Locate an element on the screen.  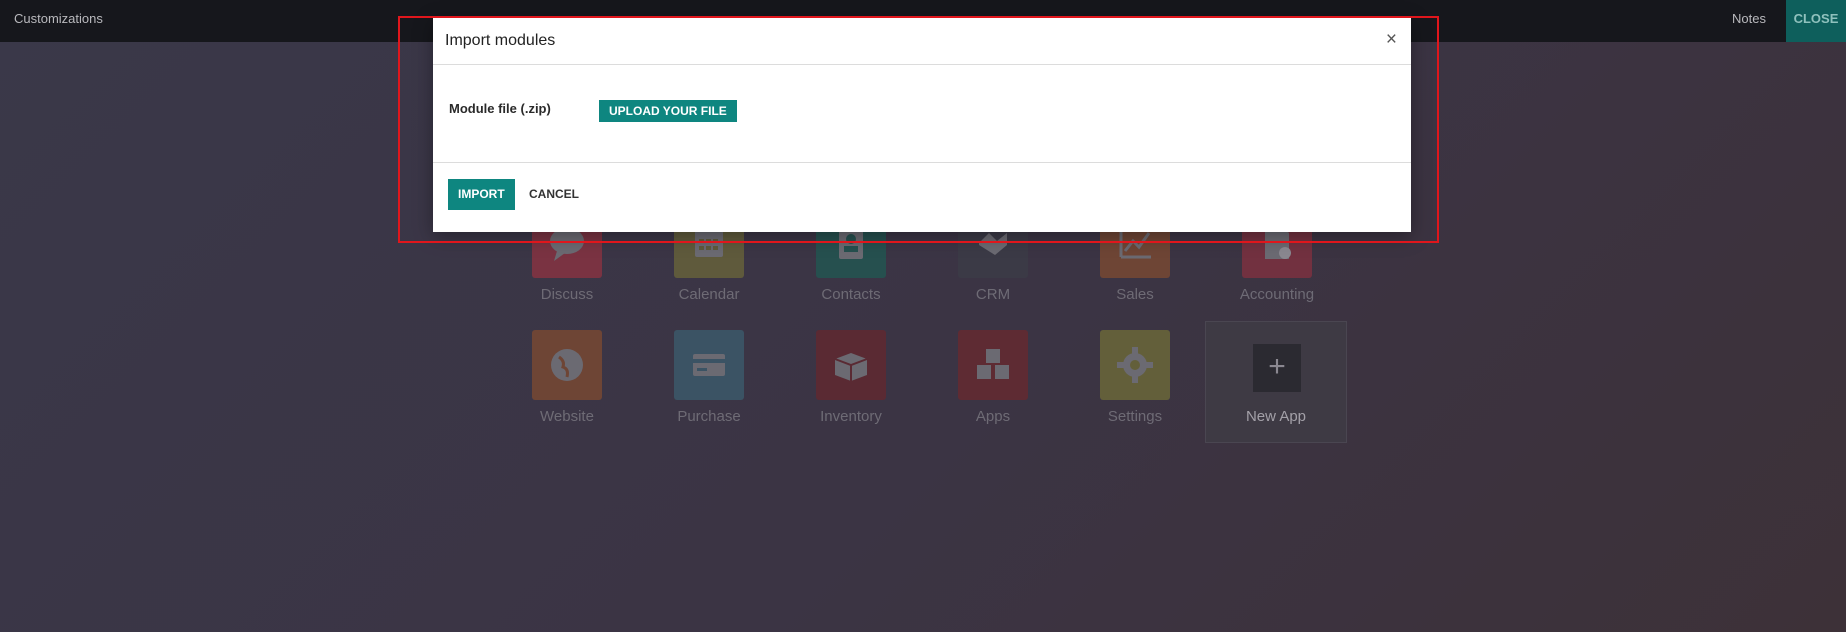
dialog-title: Import modules is located at coordinates (500, 40).